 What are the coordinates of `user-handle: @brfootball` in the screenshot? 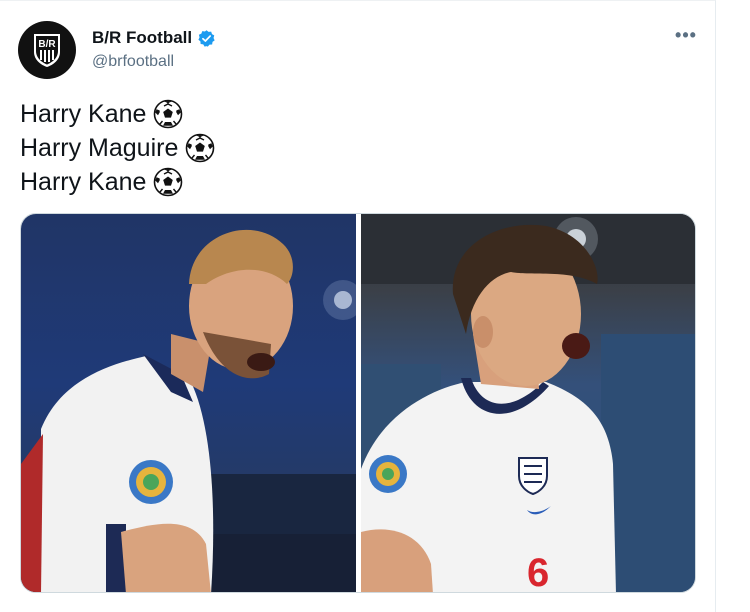 It's located at (133, 62).